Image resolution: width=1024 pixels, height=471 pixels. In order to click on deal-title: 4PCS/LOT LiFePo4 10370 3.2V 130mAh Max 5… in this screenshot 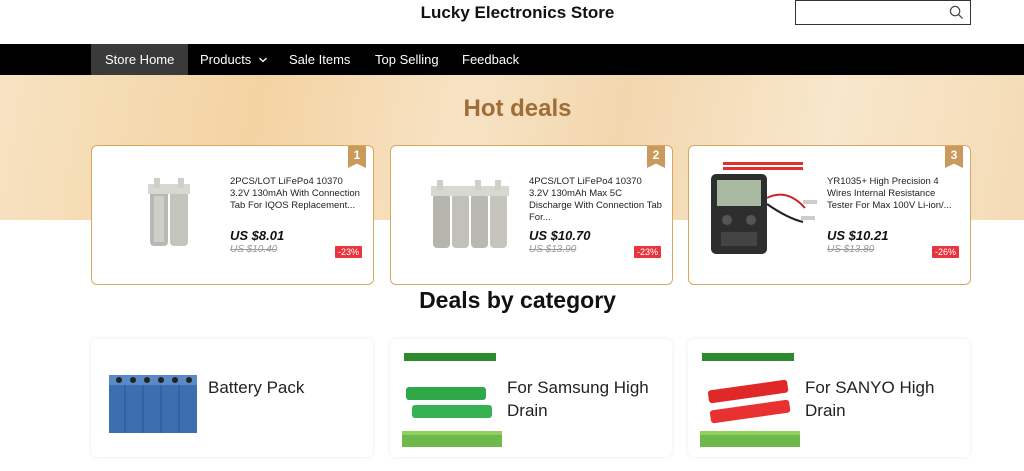, I will do `click(596, 200)`.